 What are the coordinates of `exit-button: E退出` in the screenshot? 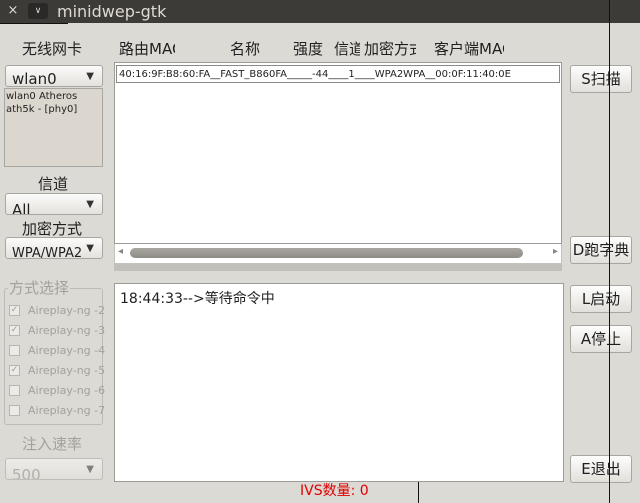 It's located at (601, 469).